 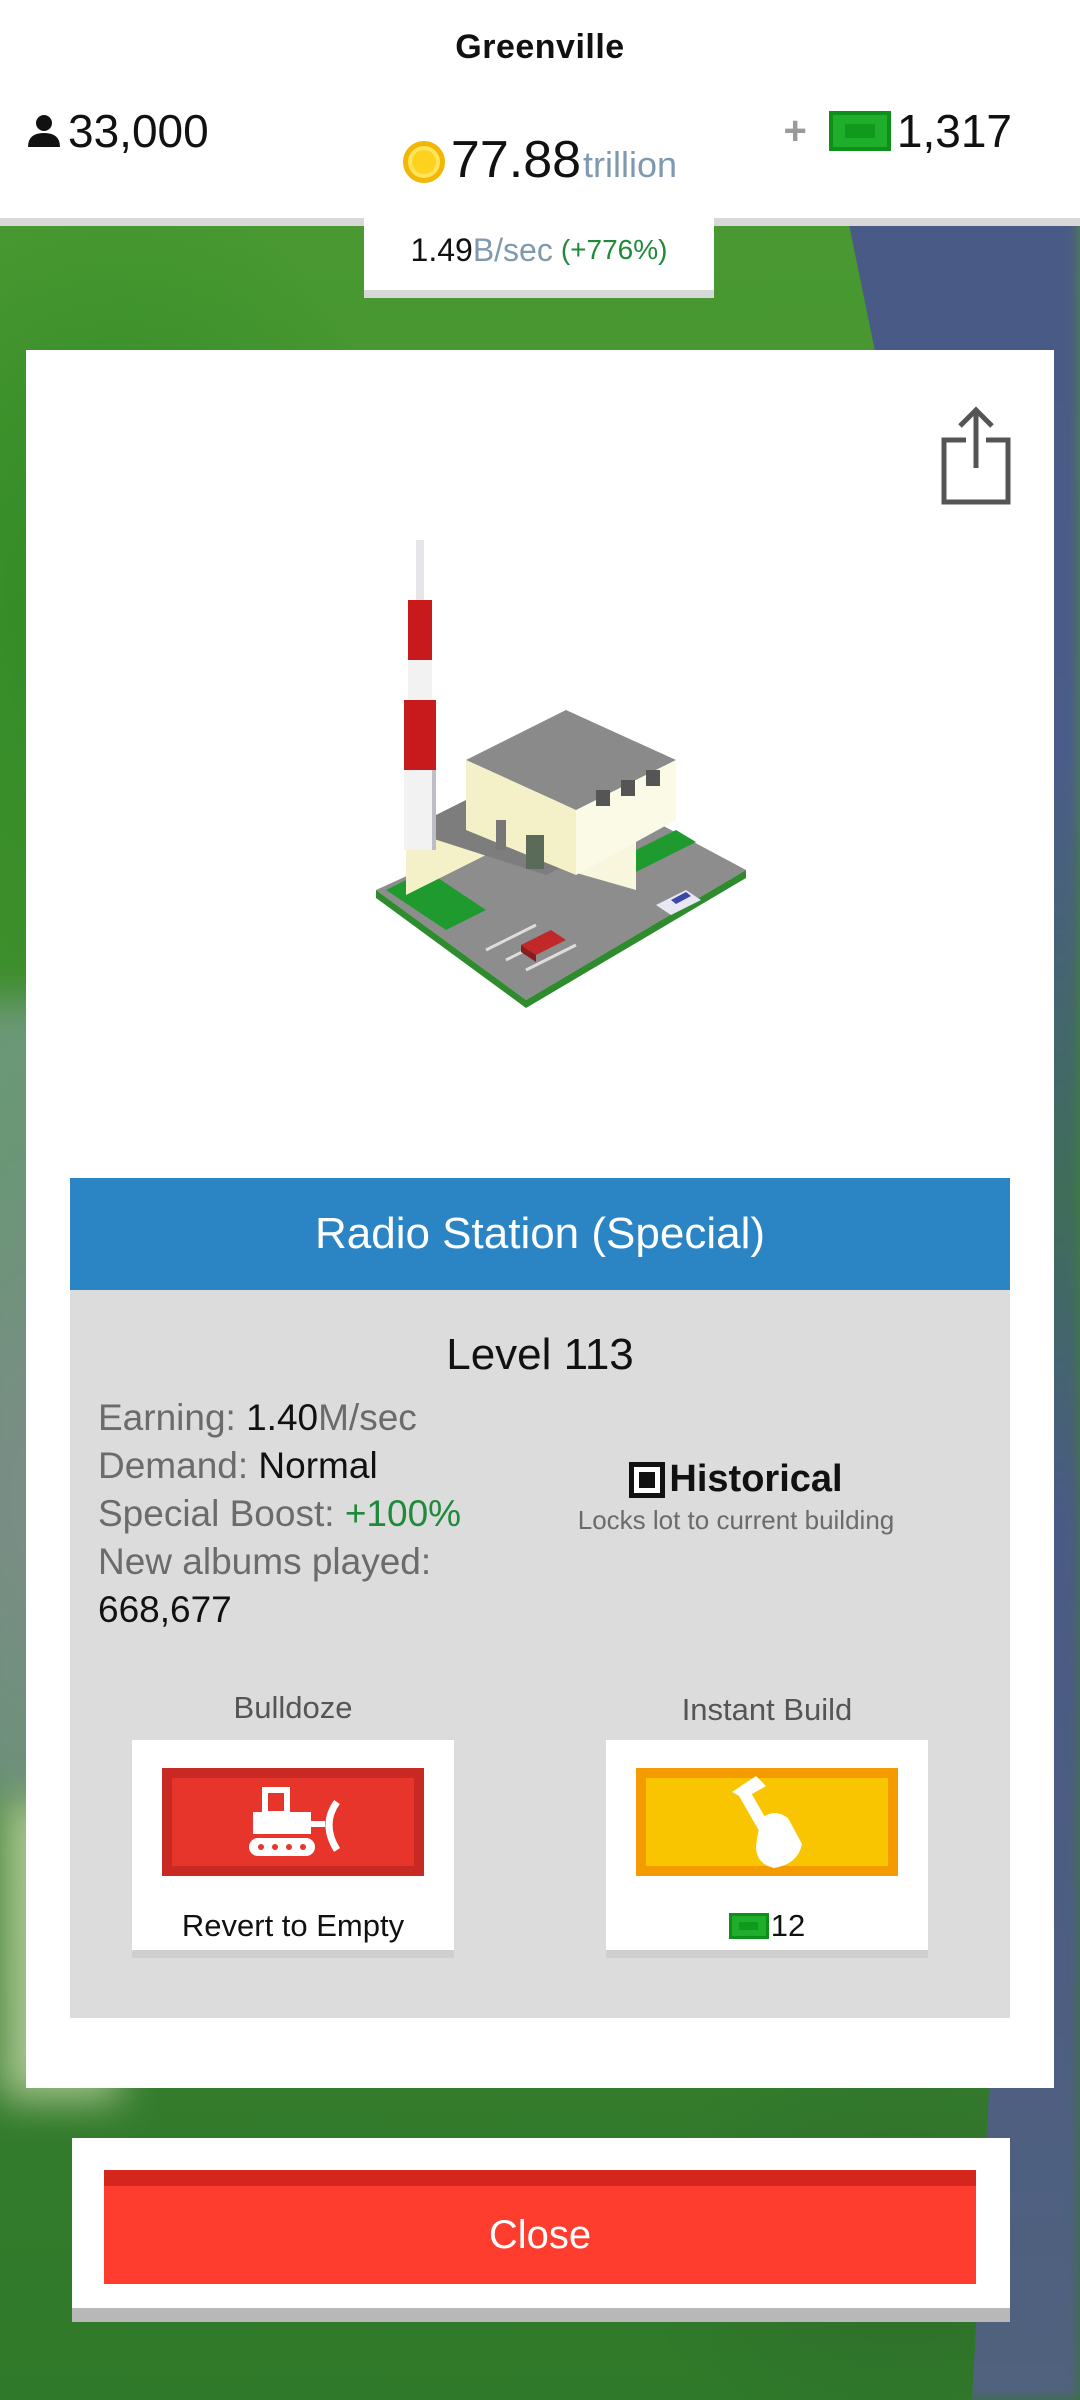 I want to click on bulldoze-label: Bulldoze, so click(x=293, y=1707).